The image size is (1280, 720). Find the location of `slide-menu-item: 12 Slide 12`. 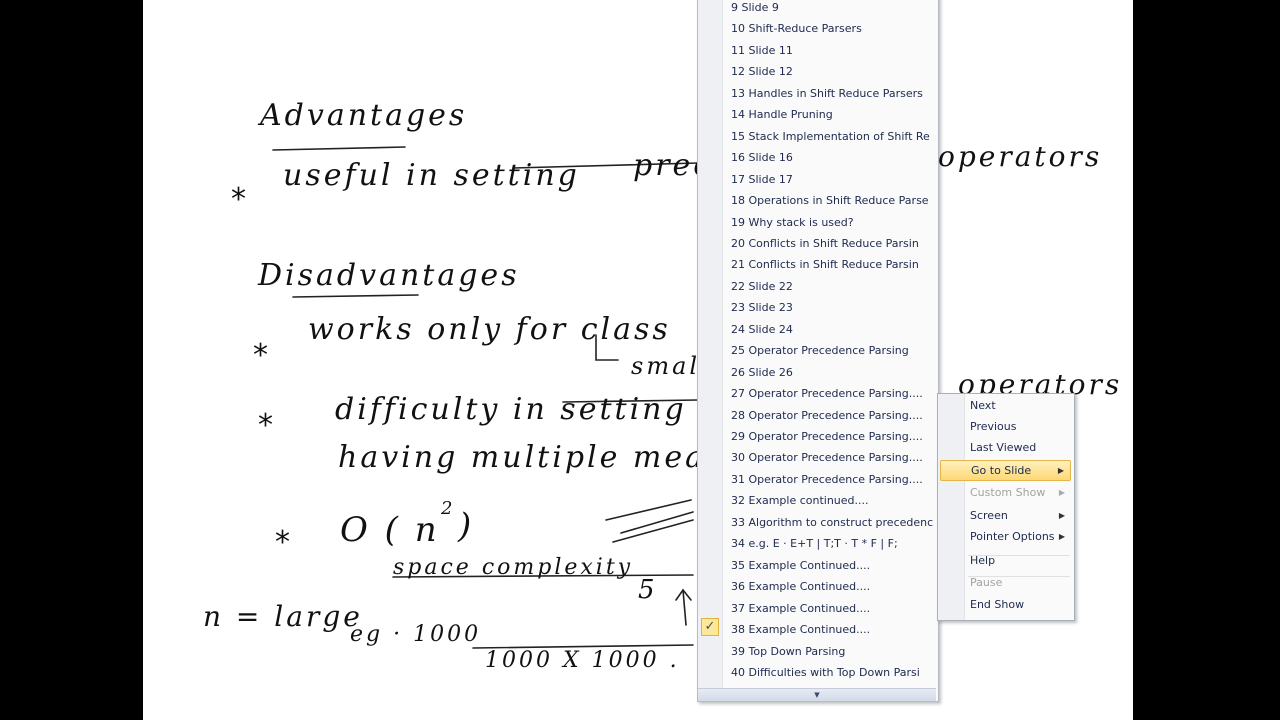

slide-menu-item: 12 Slide 12 is located at coordinates (817, 71).